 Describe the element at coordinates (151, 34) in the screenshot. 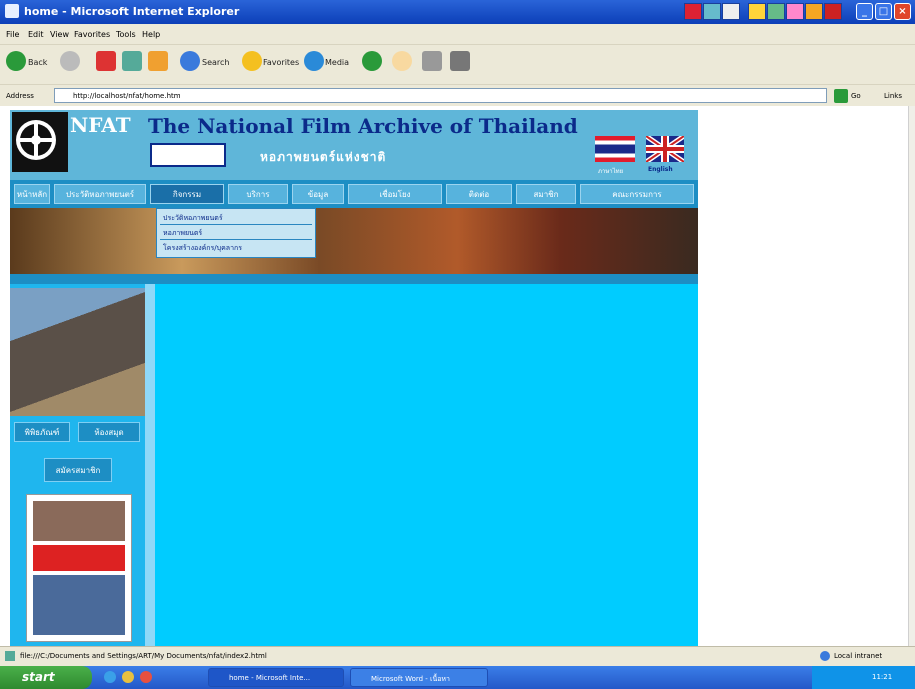

I see `menu-help: Help` at that location.